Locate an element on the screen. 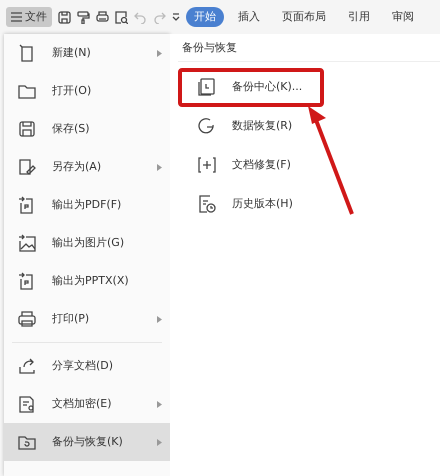 Image resolution: width=440 pixels, height=476 pixels. file-menu-item: 打印(P) is located at coordinates (87, 319).